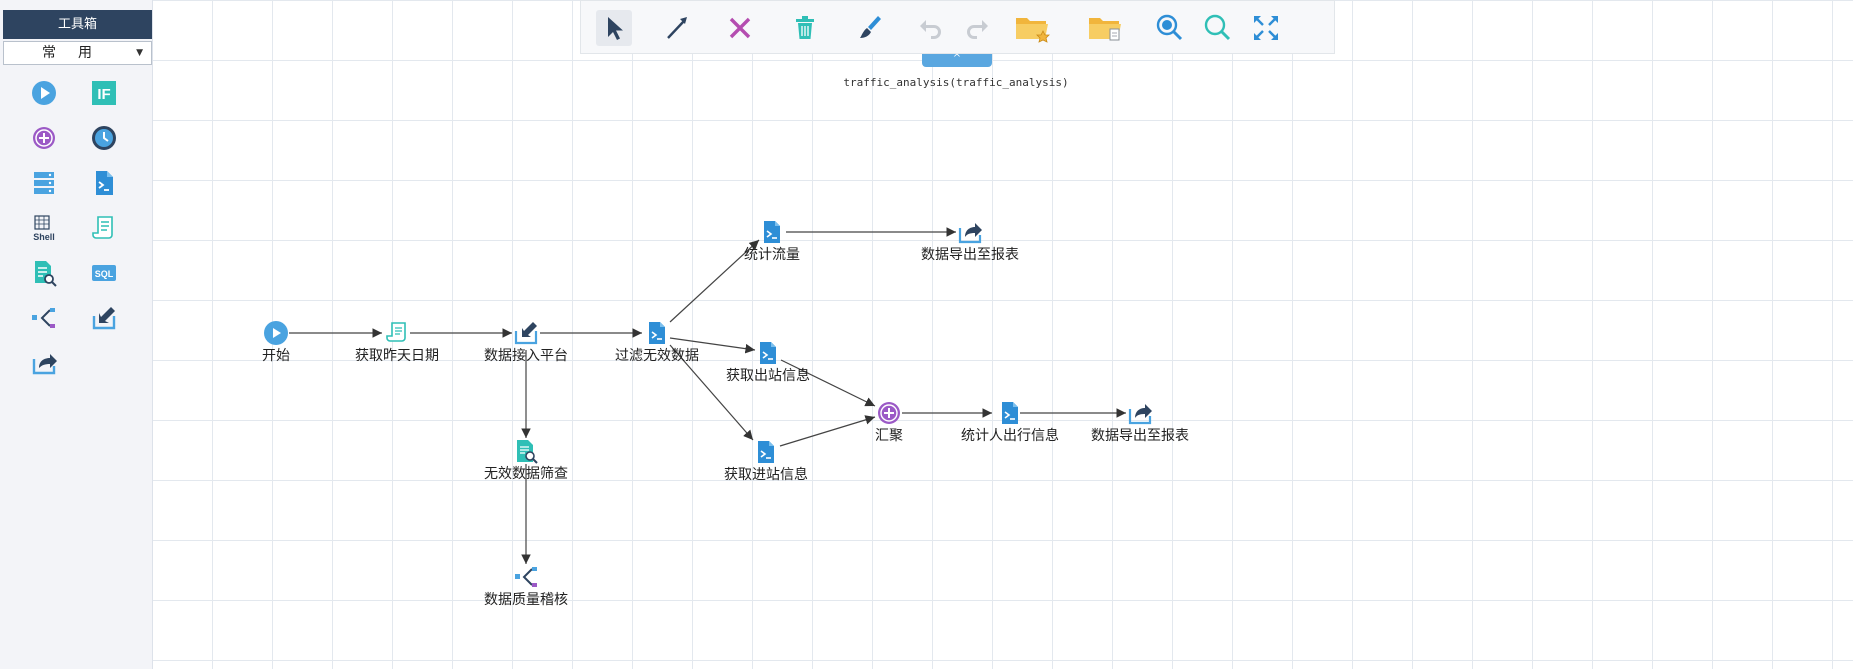 This screenshot has width=1853, height=669. What do you see at coordinates (657, 345) in the screenshot?
I see `flow-node-filter: 过滤无效数据` at bounding box center [657, 345].